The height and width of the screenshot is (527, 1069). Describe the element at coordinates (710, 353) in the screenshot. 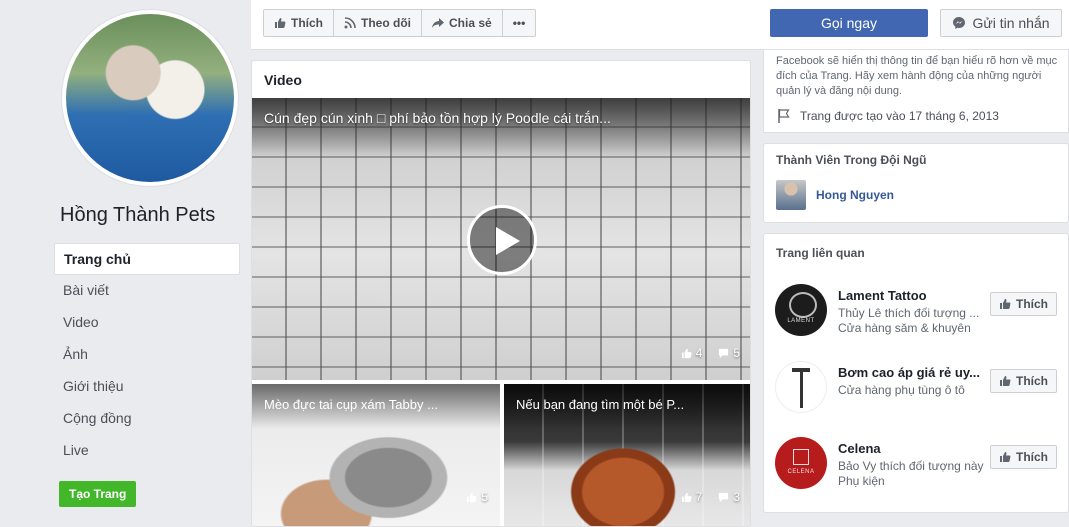

I see `featured-video-stats: 4 5` at that location.